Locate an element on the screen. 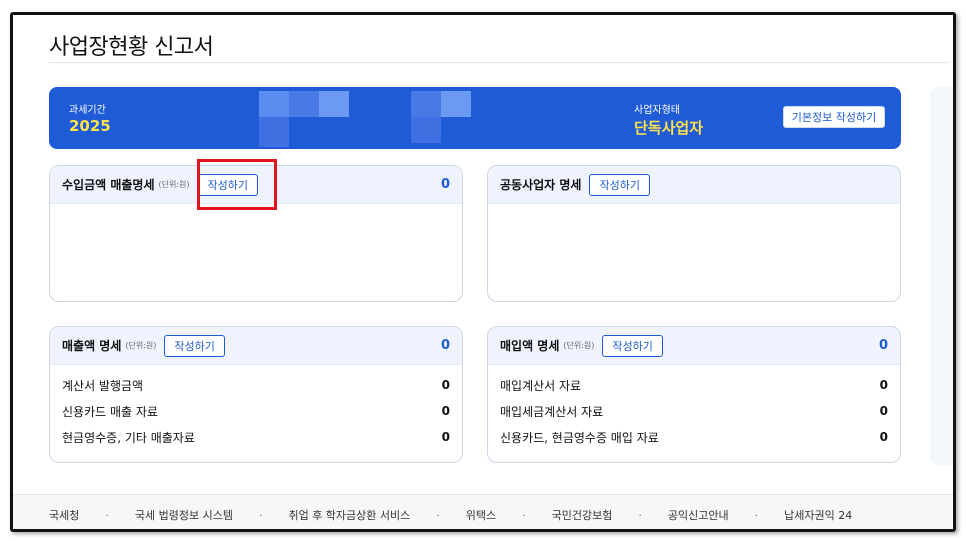 Image resolution: width=966 pixels, height=543 pixels. list-item: 신용카드 매출 자료 0 is located at coordinates (256, 411).